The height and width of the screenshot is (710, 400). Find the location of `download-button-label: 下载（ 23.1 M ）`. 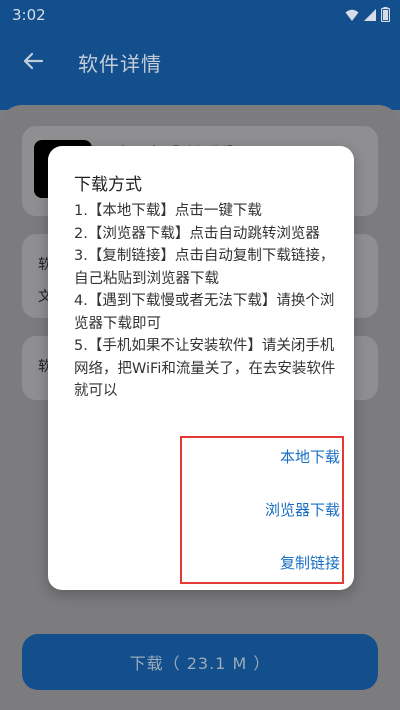

download-button-label: 下载（ 23.1 M ） is located at coordinates (200, 663).